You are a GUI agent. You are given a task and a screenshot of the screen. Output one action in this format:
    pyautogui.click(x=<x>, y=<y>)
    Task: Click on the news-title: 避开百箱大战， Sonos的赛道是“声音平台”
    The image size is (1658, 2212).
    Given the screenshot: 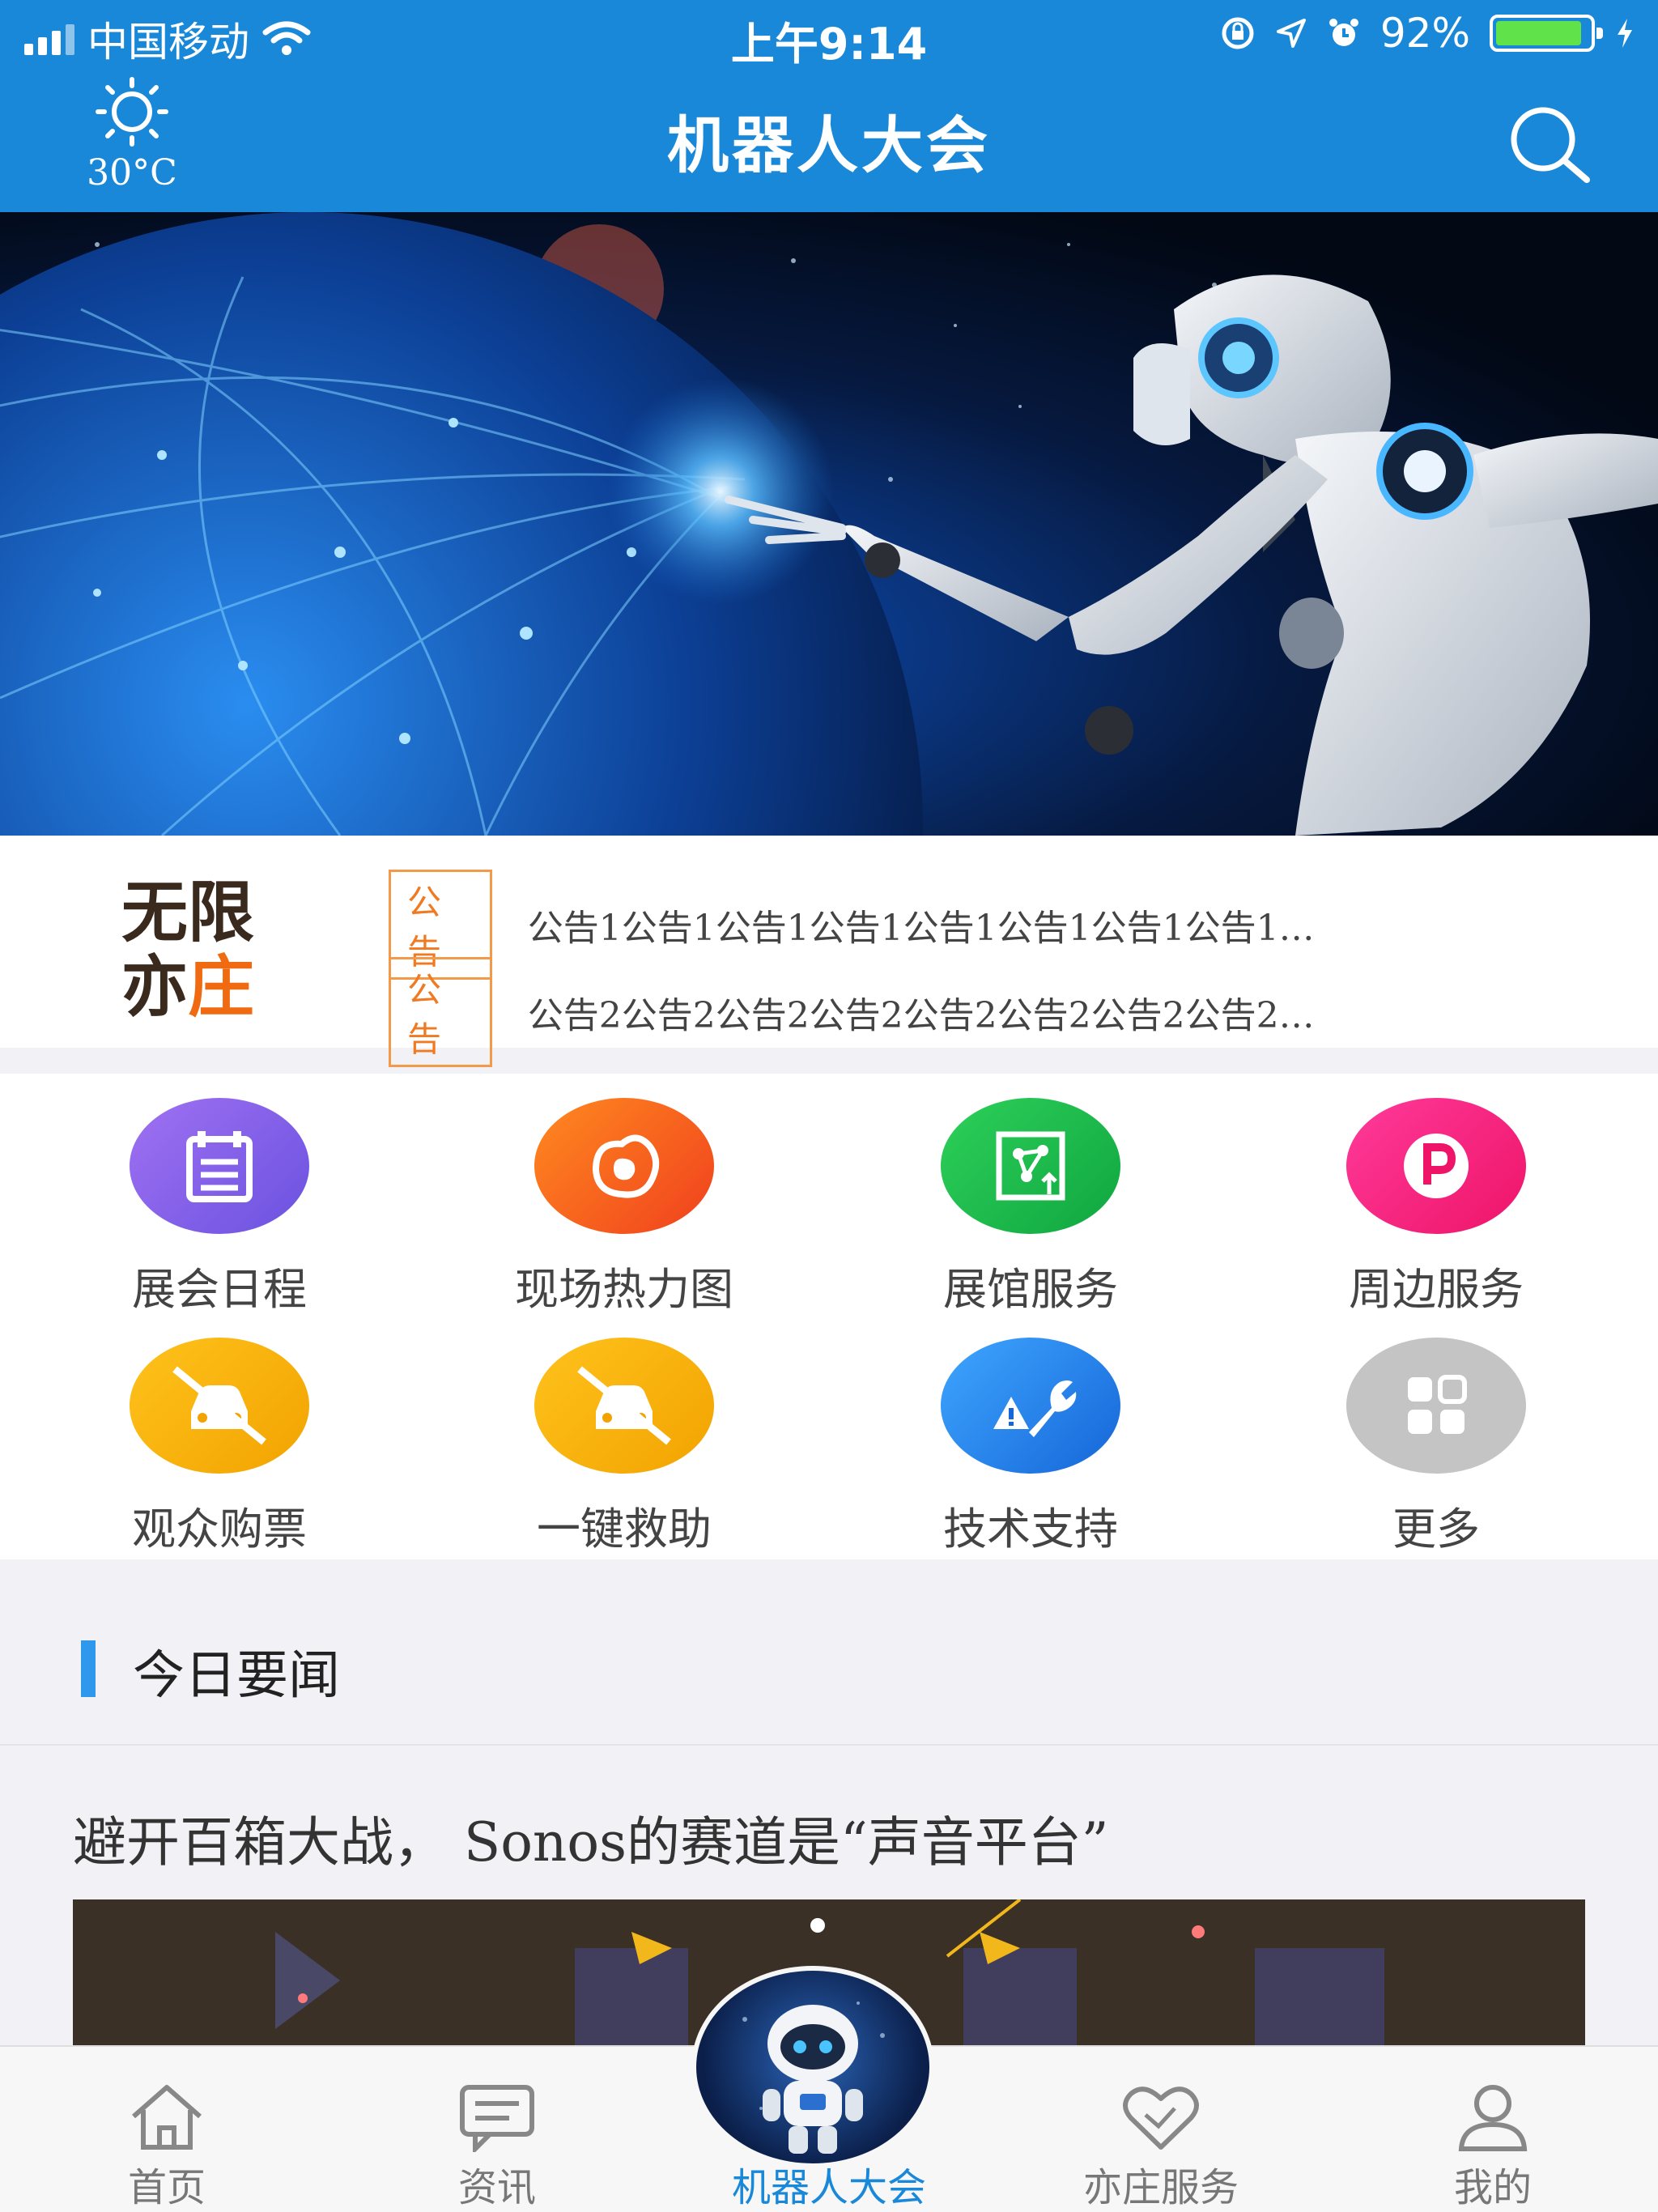 What is the action you would take?
    pyautogui.click(x=591, y=1838)
    